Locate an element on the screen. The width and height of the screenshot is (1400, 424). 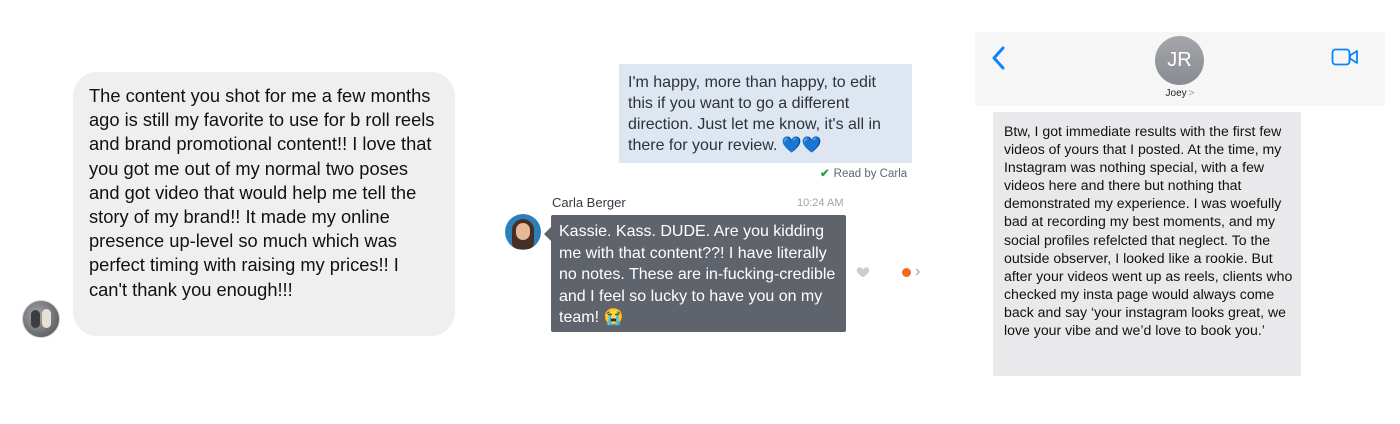
avatar-face is located at coordinates (523, 231).